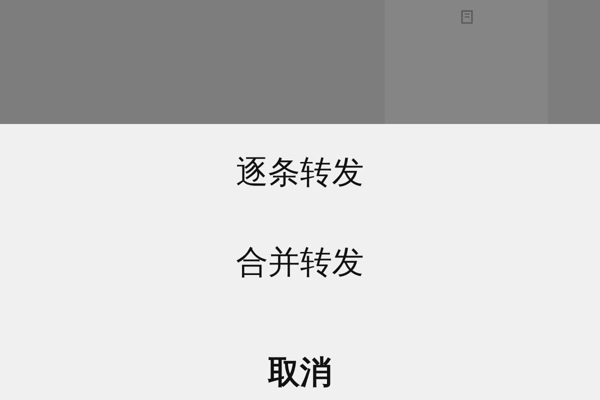 The width and height of the screenshot is (600, 400). Describe the element at coordinates (300, 262) in the screenshot. I see `menu-option: 合并转发` at that location.